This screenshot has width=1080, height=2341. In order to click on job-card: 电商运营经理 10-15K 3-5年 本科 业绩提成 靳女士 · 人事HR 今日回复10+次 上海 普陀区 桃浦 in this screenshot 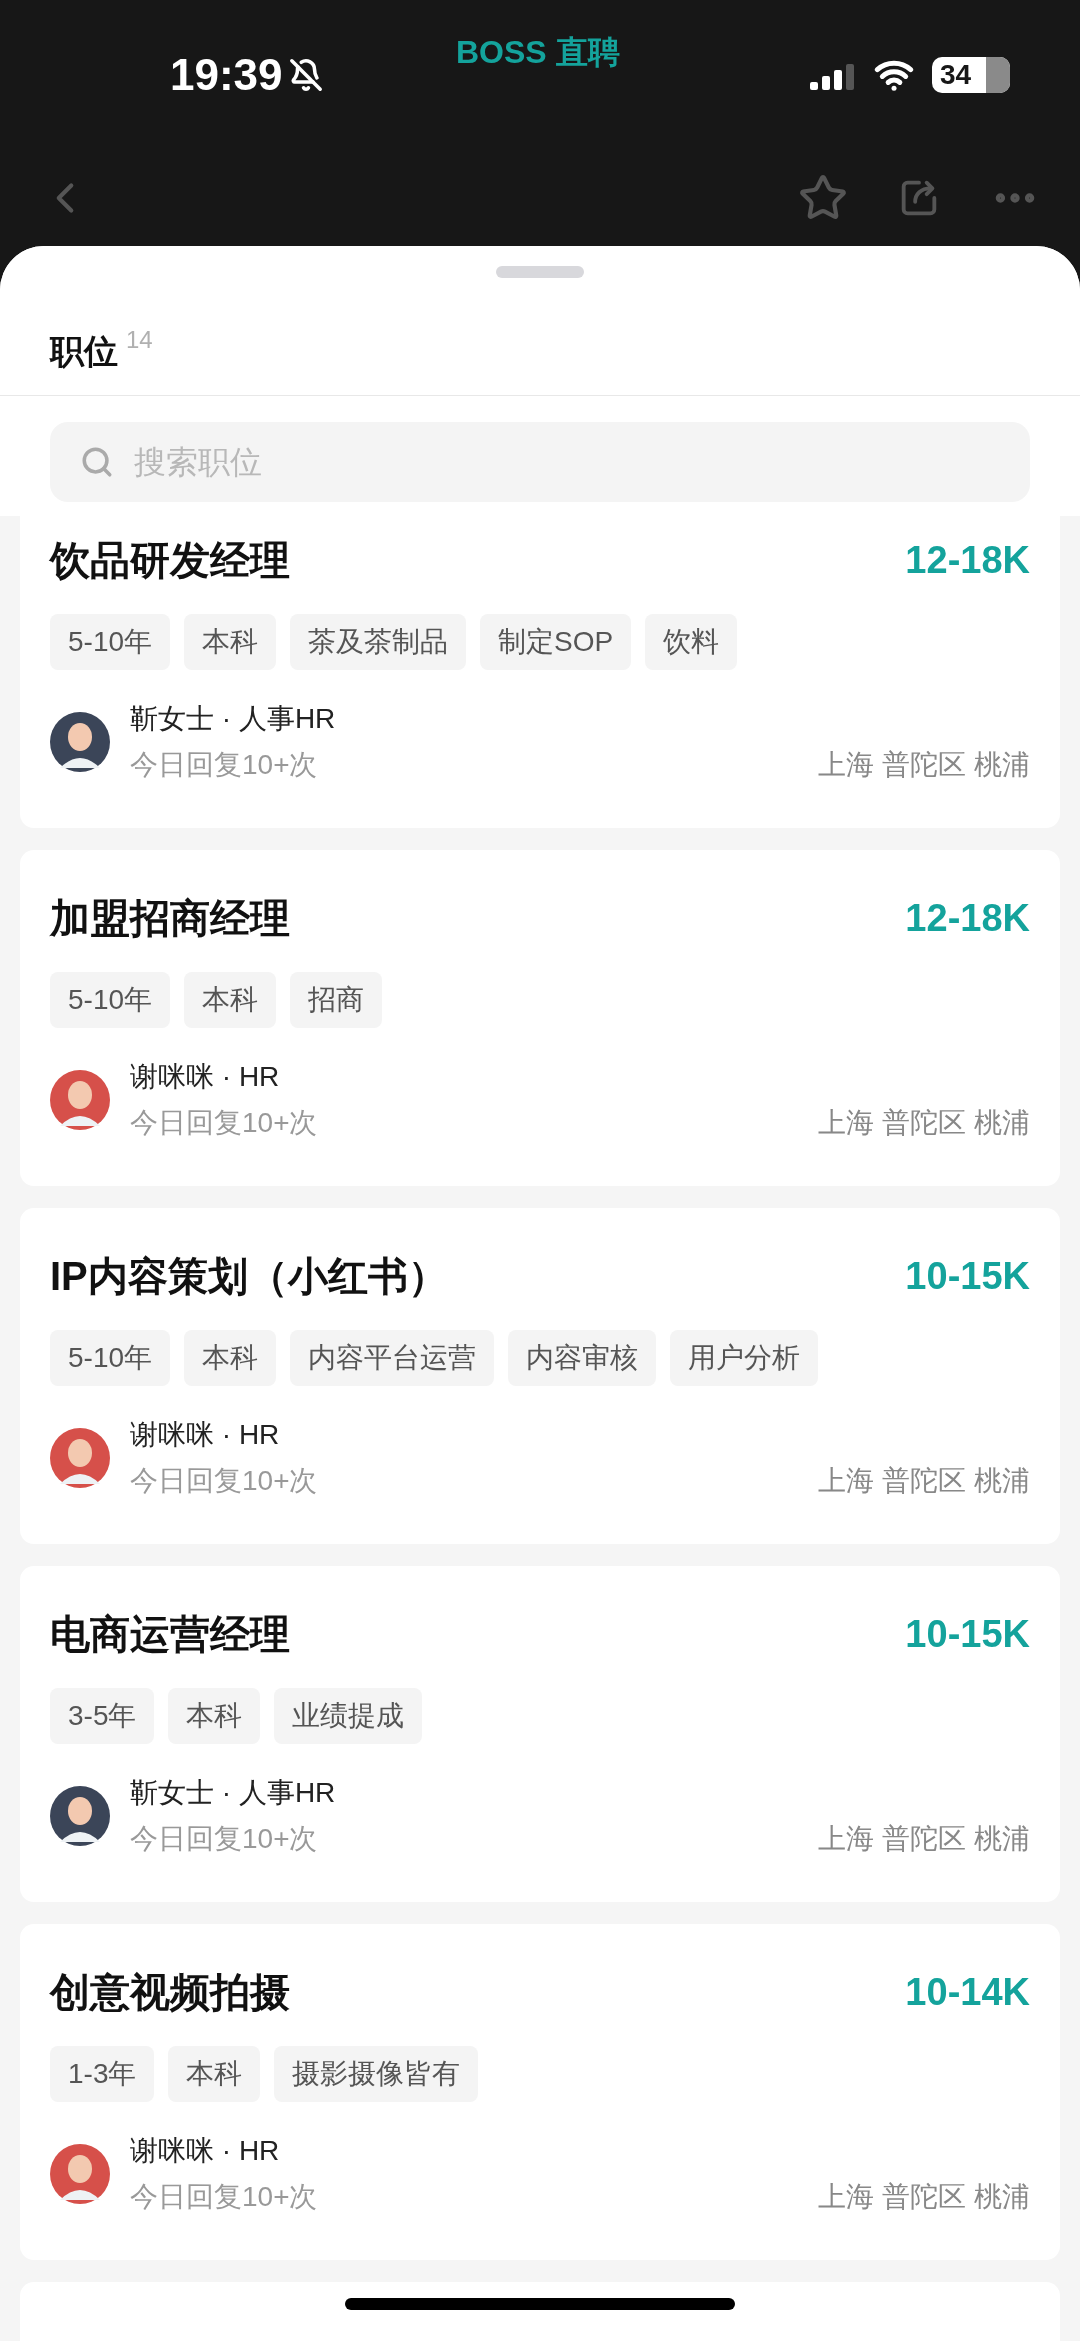, I will do `click(540, 1734)`.